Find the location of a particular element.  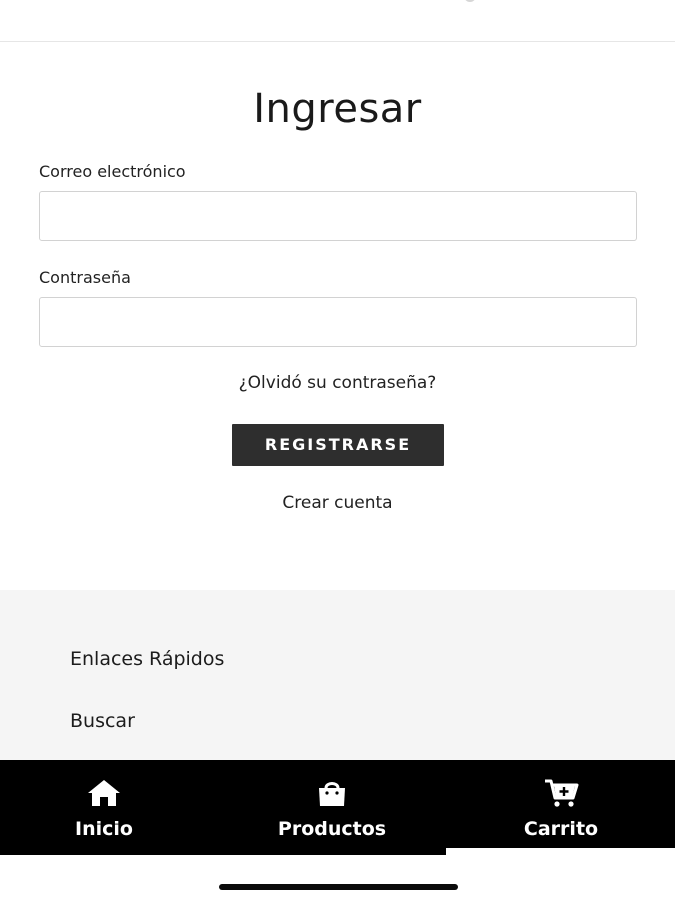

shopping-bag-icon is located at coordinates (332, 794).